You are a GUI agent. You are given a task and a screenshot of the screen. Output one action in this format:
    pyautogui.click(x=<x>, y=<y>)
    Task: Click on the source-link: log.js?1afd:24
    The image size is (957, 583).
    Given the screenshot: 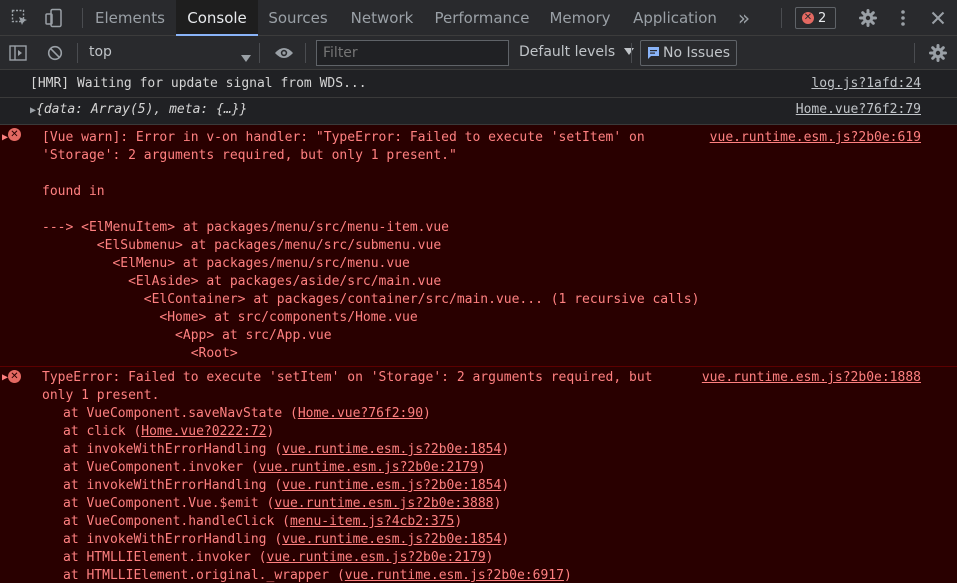 What is the action you would take?
    pyautogui.click(x=866, y=84)
    